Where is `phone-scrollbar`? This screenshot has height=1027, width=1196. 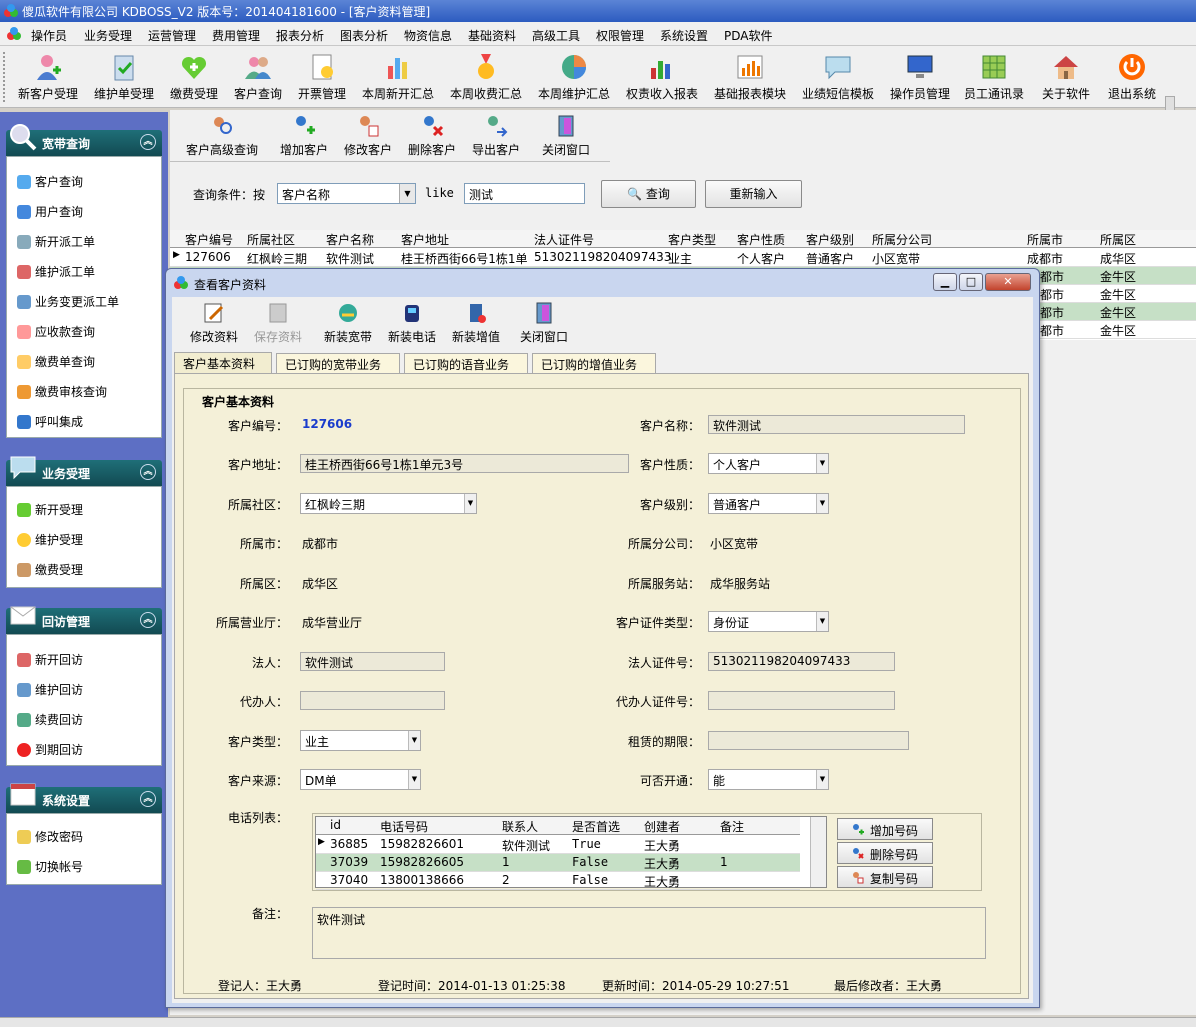 phone-scrollbar is located at coordinates (818, 852).